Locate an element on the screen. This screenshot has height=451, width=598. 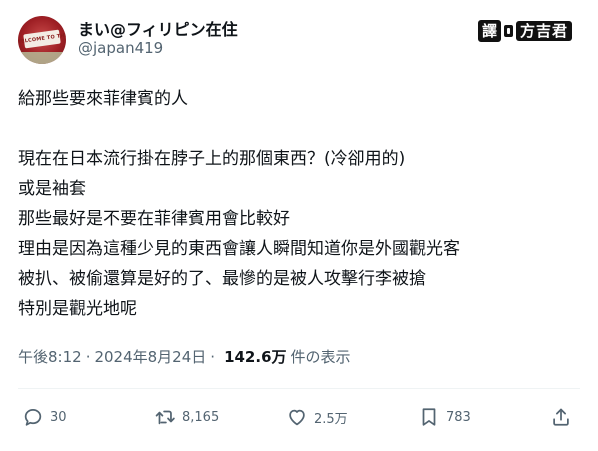
tweet-line: 特別是觀光地呢 is located at coordinates (77, 309).